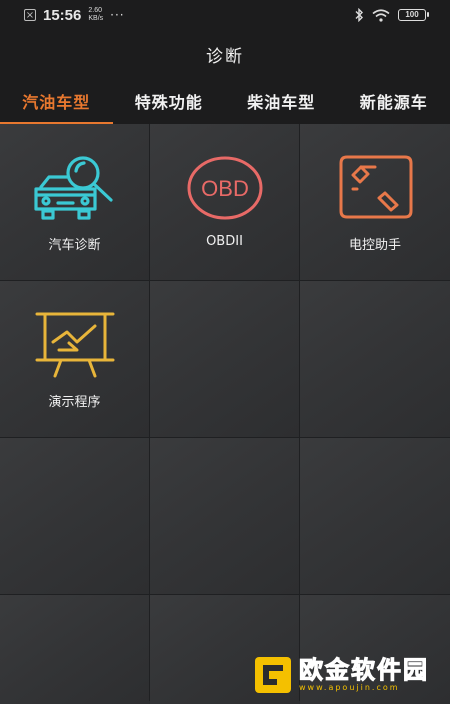 The width and height of the screenshot is (450, 704). Describe the element at coordinates (56, 101) in the screenshot. I see `tab-gasoline-vehicles: 汽油车型` at that location.